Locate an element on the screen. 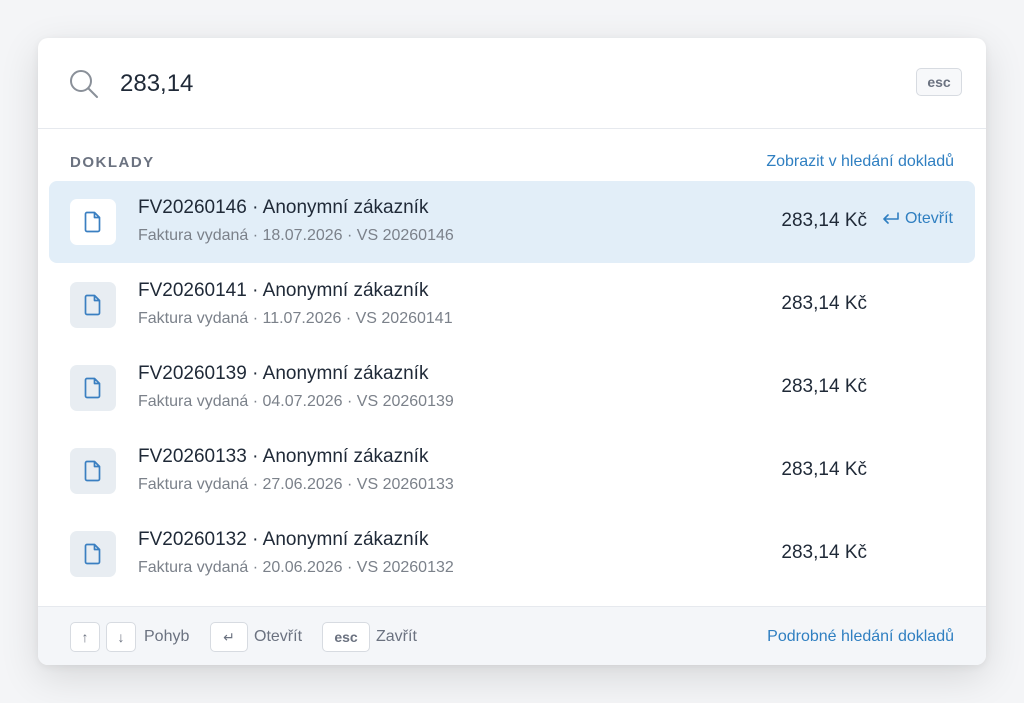  move-hint-label: Pohyb is located at coordinates (167, 636).